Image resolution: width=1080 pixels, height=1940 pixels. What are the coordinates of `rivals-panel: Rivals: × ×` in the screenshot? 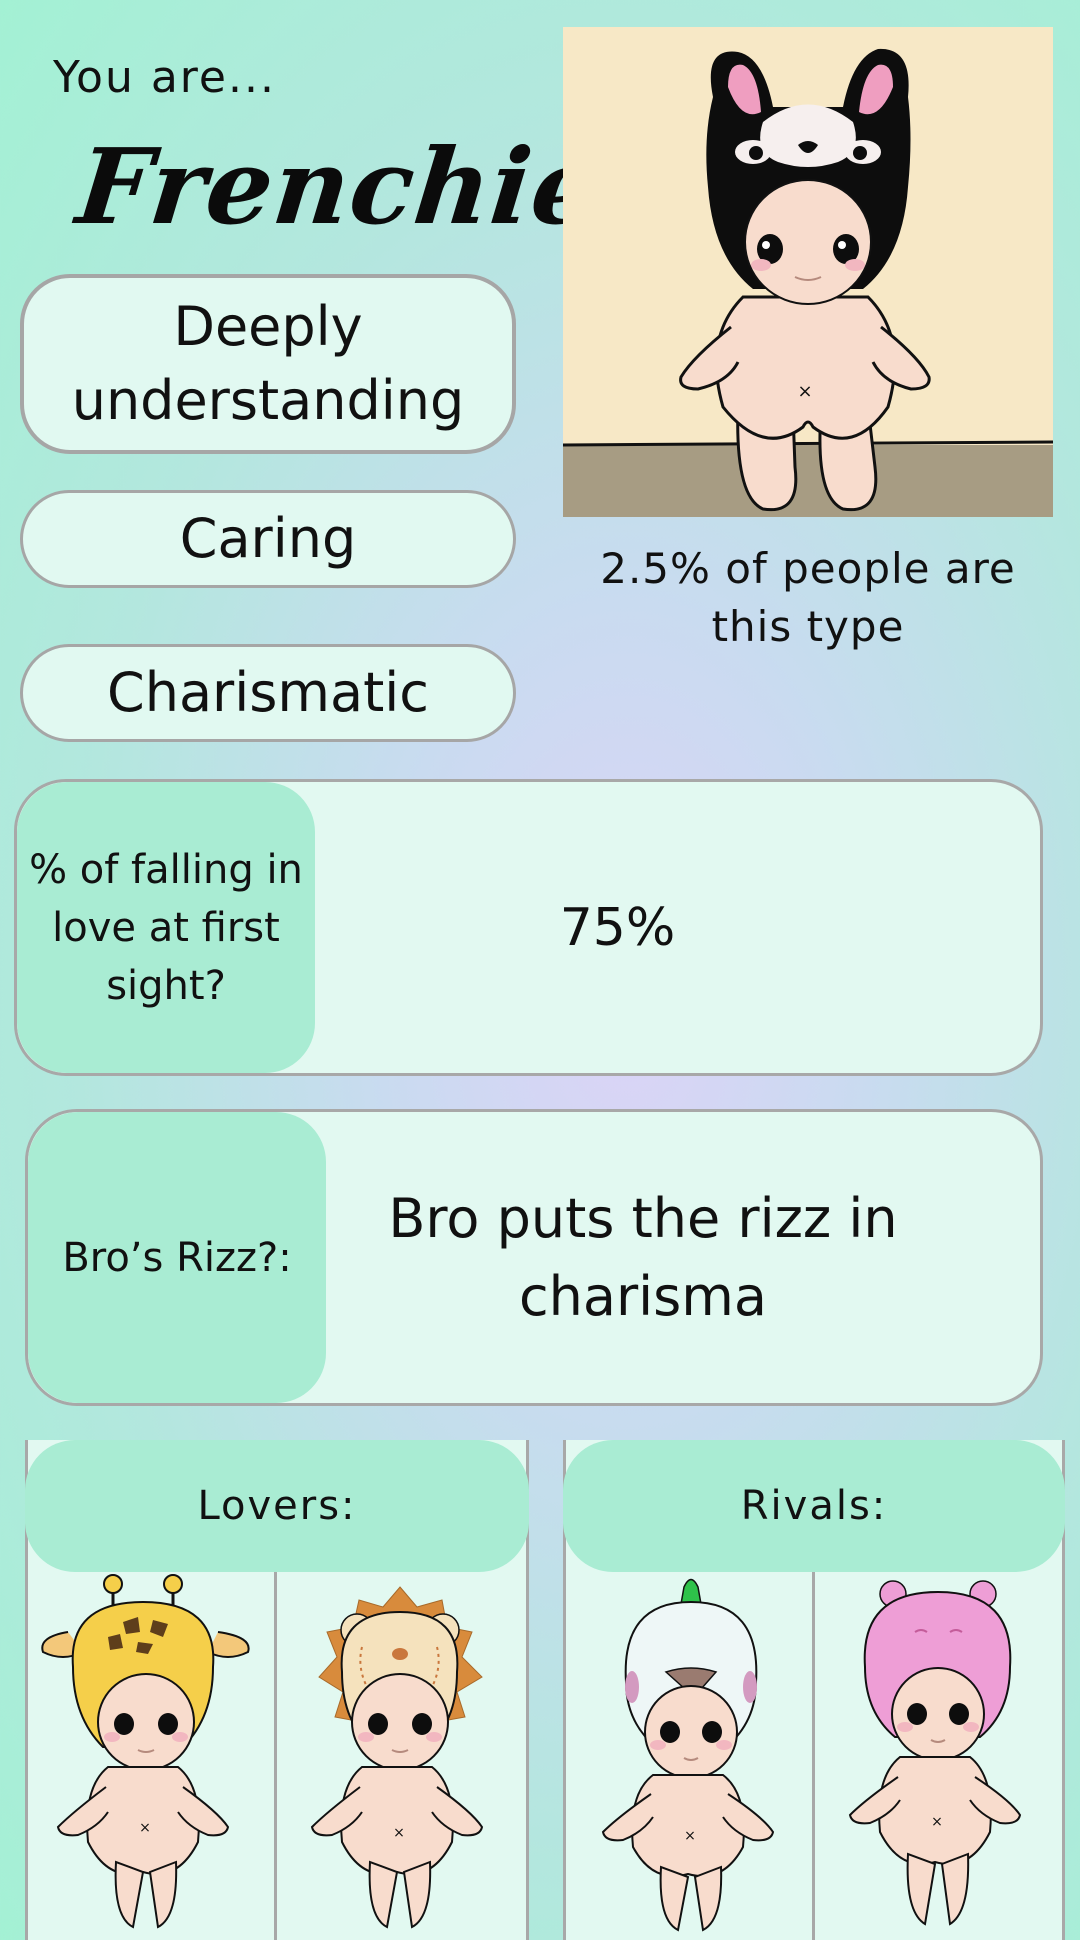 It's located at (814, 1690).